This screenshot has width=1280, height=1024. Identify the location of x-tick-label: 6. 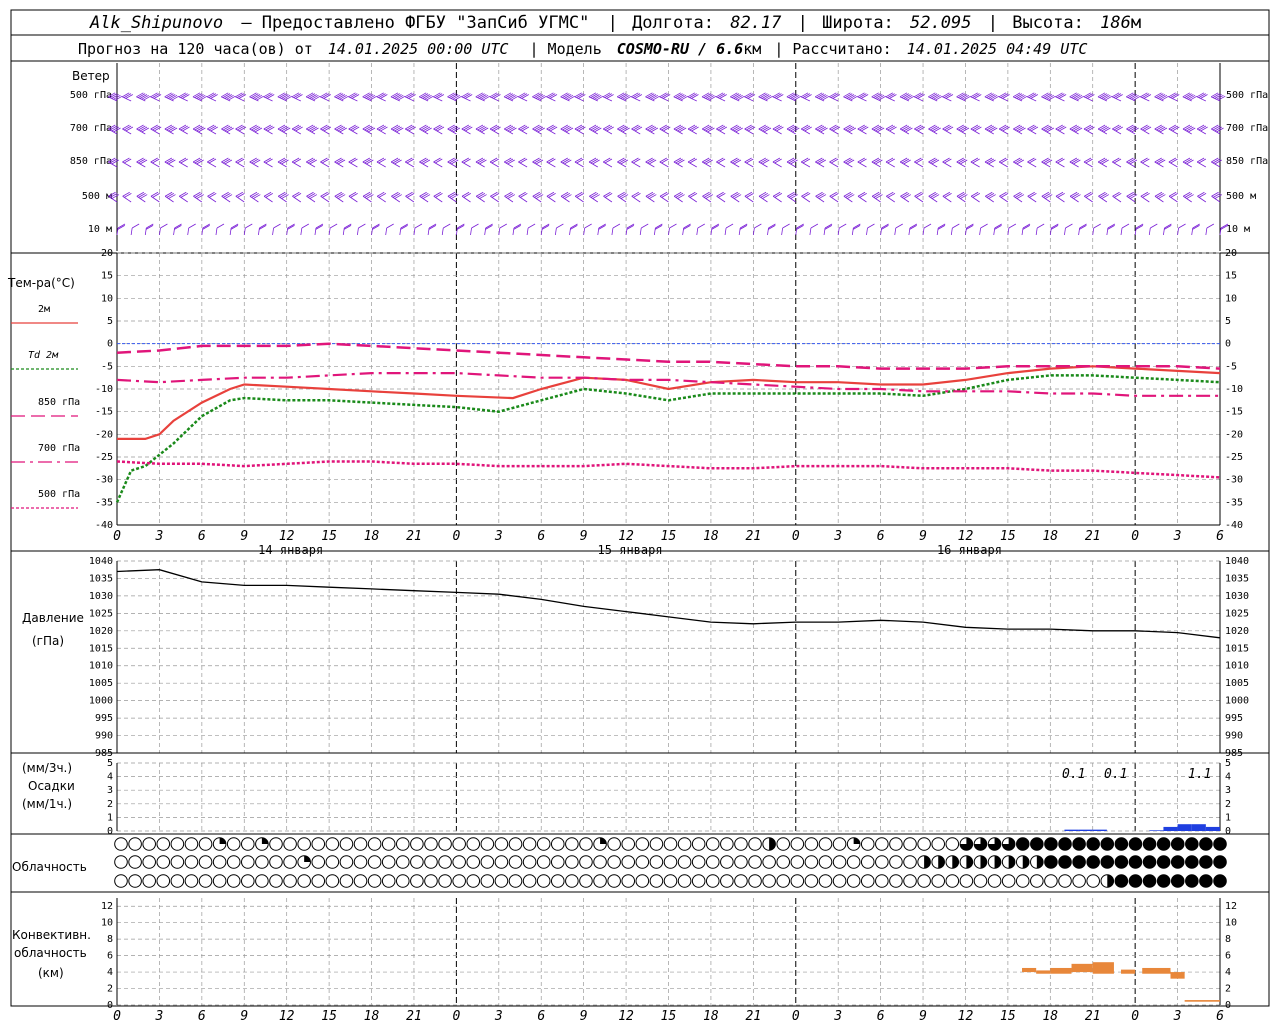
(541, 536).